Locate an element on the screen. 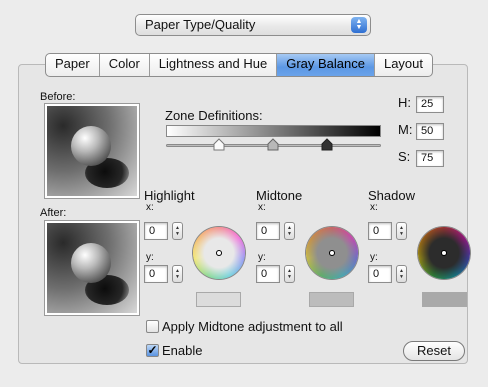 This screenshot has height=387, width=488. h-field: 25 is located at coordinates (430, 104).